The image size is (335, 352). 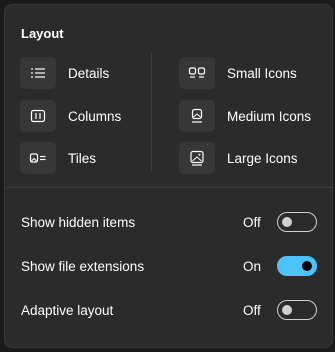 I want to click on tiles-icon, so click(x=38, y=158).